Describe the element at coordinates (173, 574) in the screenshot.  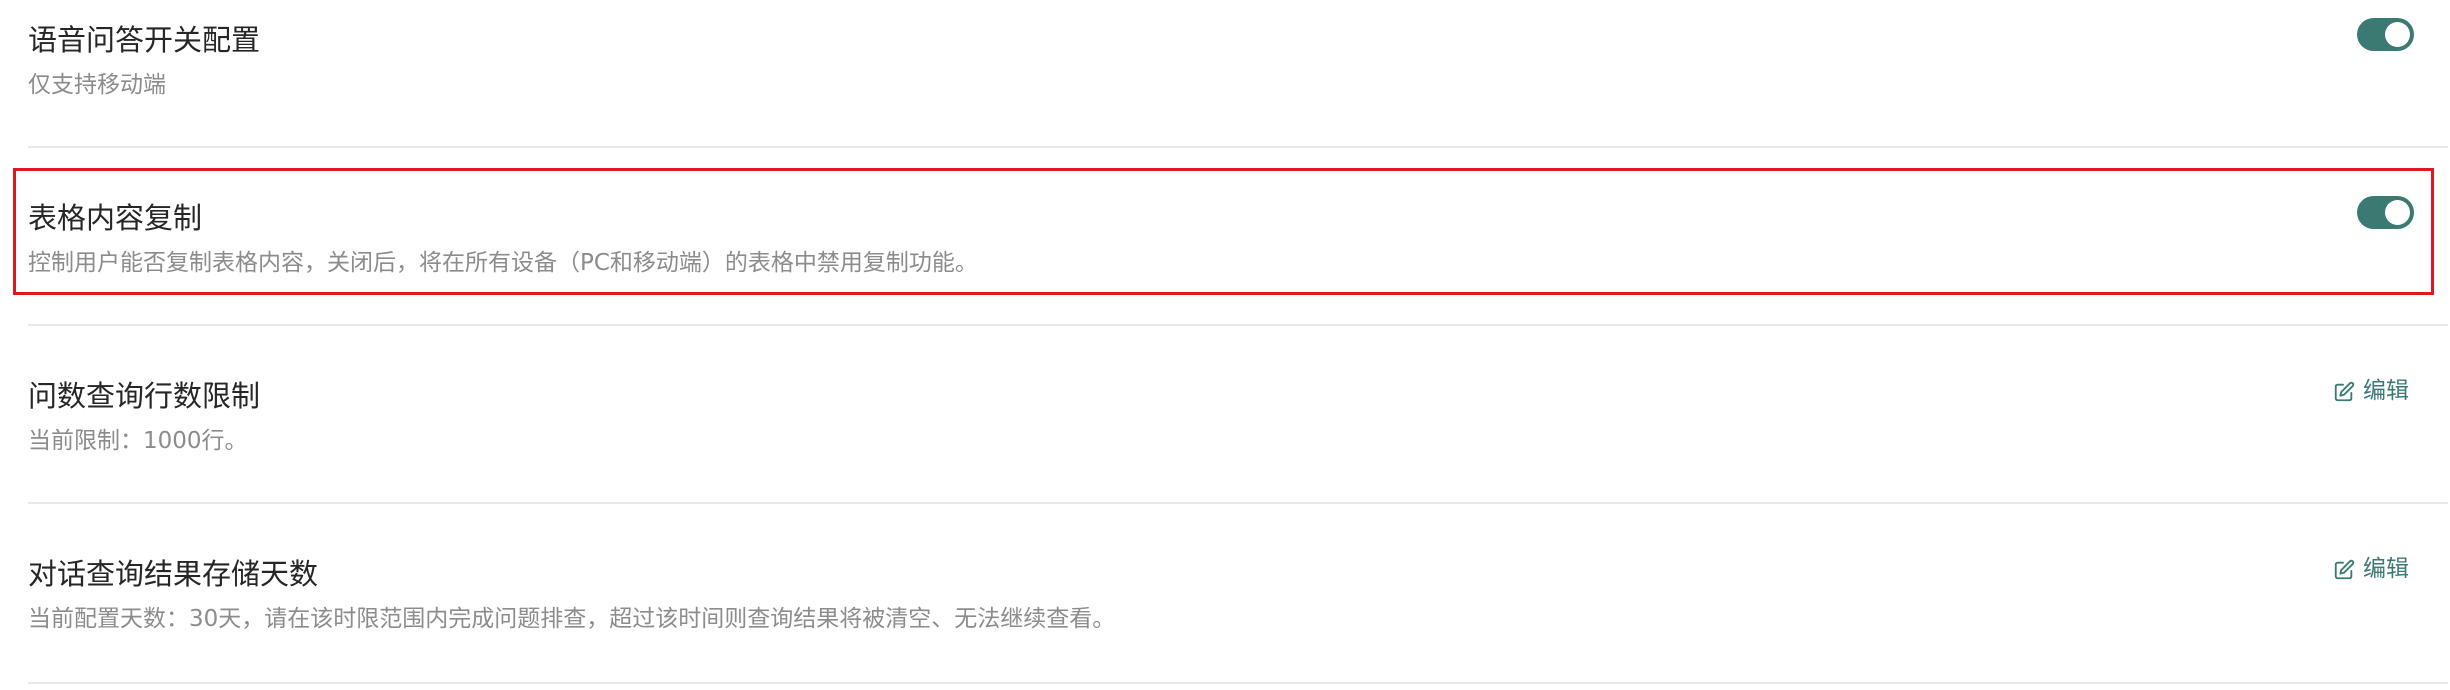
I see `setting-title: 对话查询结果存储天数` at that location.